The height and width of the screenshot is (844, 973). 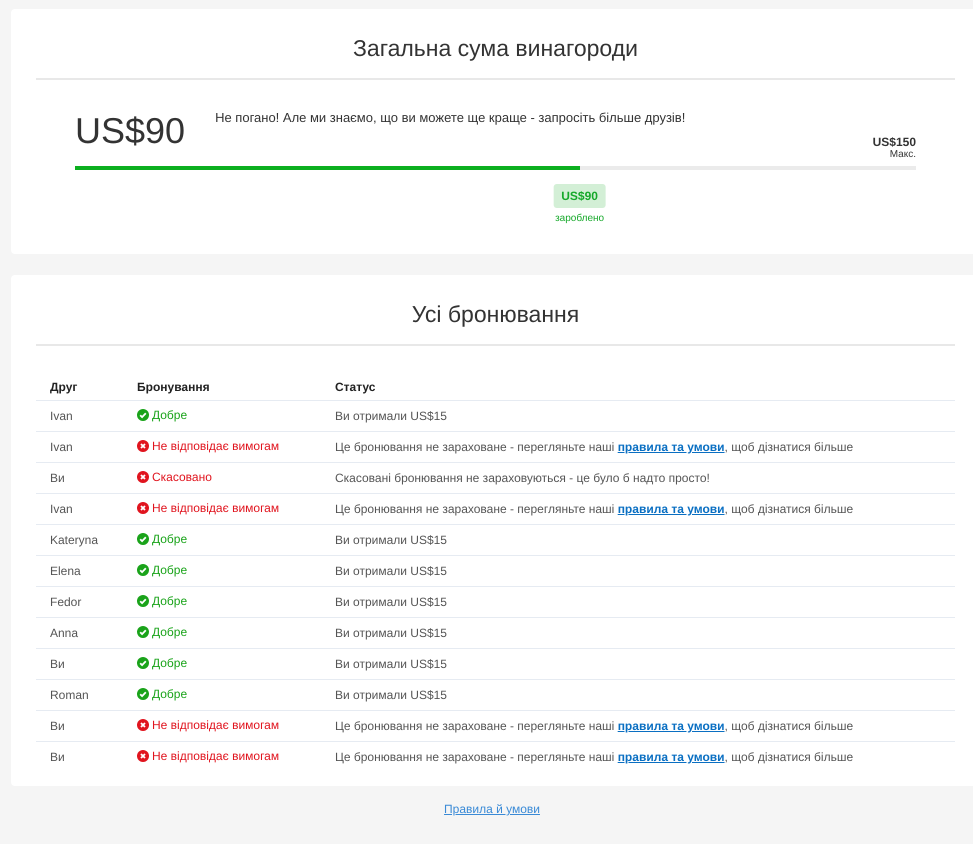 What do you see at coordinates (579, 196) in the screenshot?
I see `earned-badge: US$90` at bounding box center [579, 196].